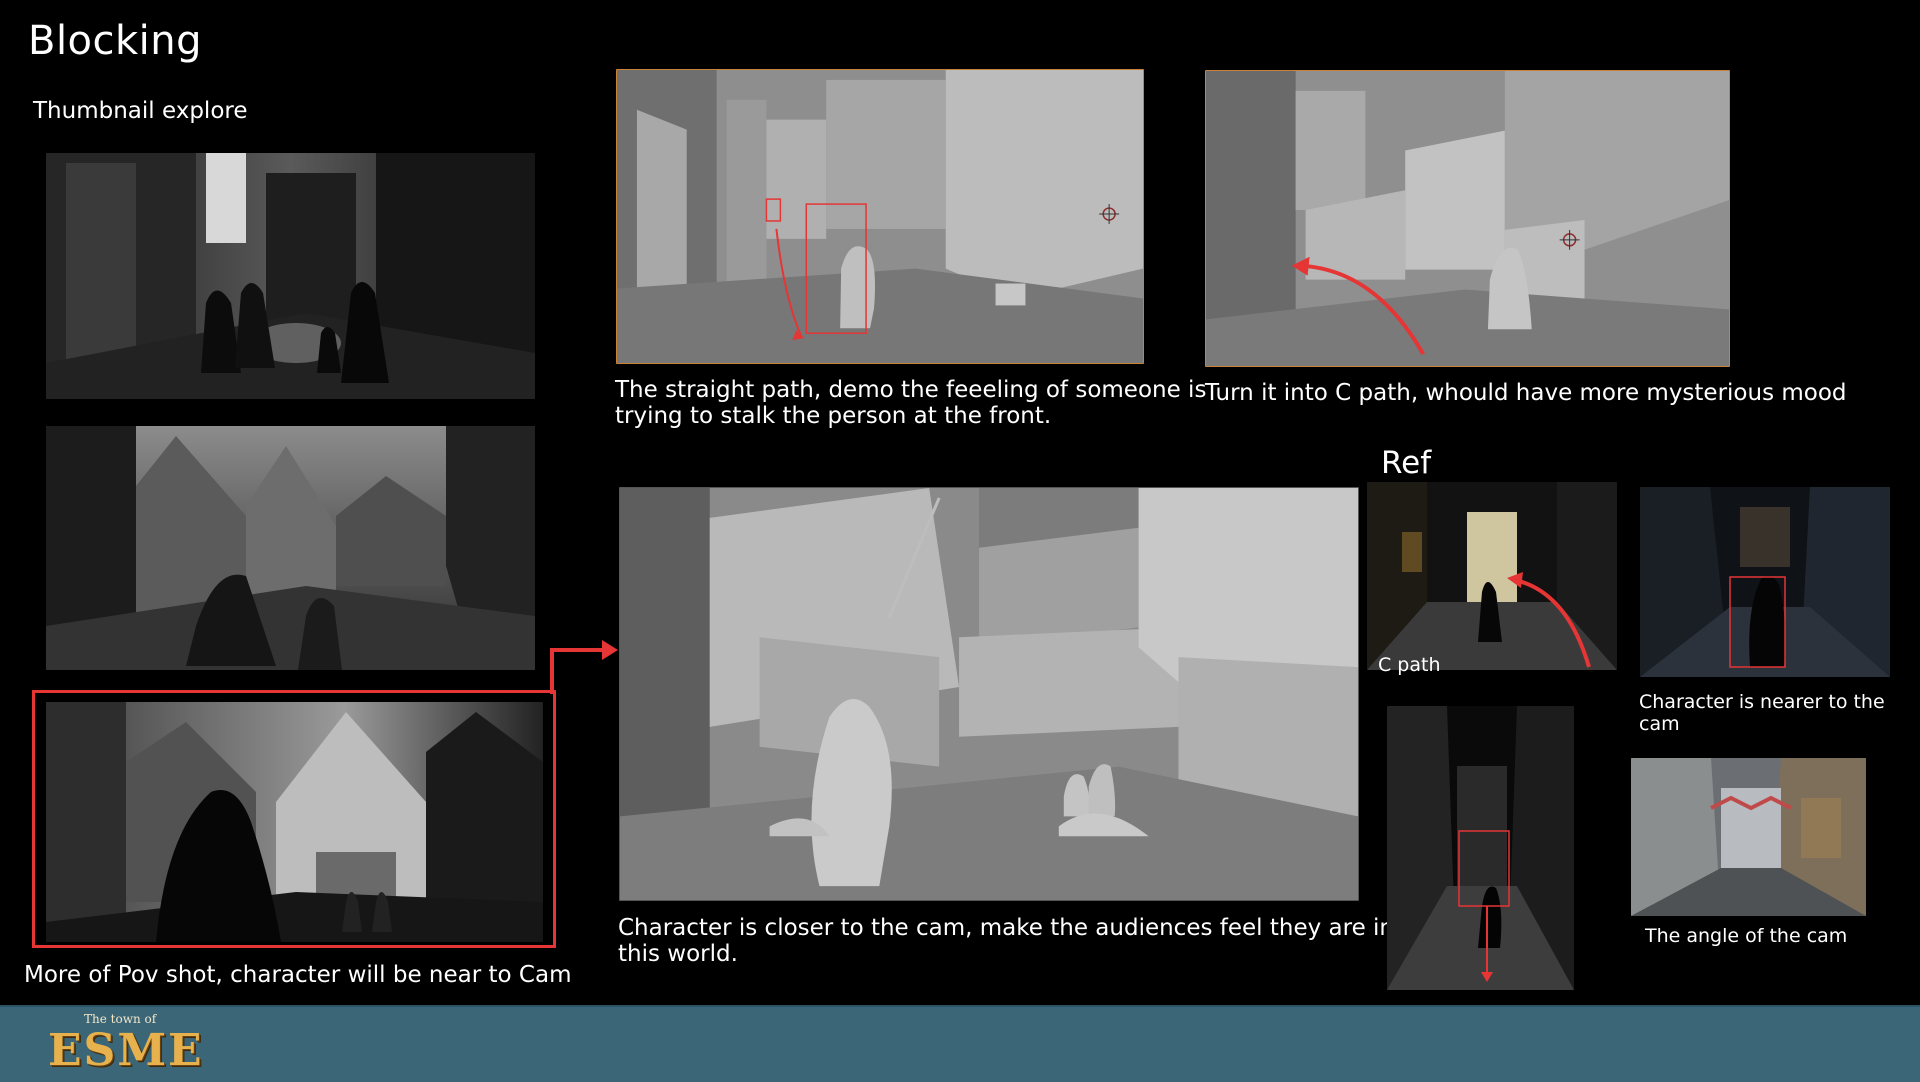 The image size is (1920, 1082). Describe the element at coordinates (126, 1050) in the screenshot. I see `logo-esme: ESME` at that location.